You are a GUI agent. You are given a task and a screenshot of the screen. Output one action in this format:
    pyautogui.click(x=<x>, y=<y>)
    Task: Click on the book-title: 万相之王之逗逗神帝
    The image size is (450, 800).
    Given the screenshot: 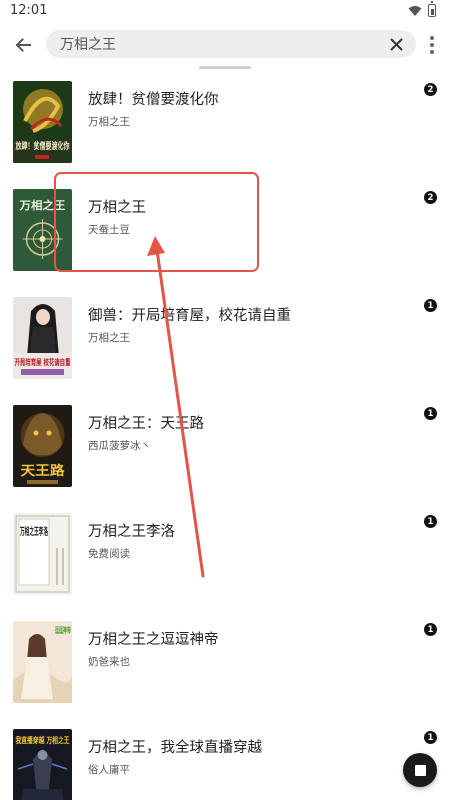 What is the action you would take?
    pyautogui.click(x=153, y=640)
    